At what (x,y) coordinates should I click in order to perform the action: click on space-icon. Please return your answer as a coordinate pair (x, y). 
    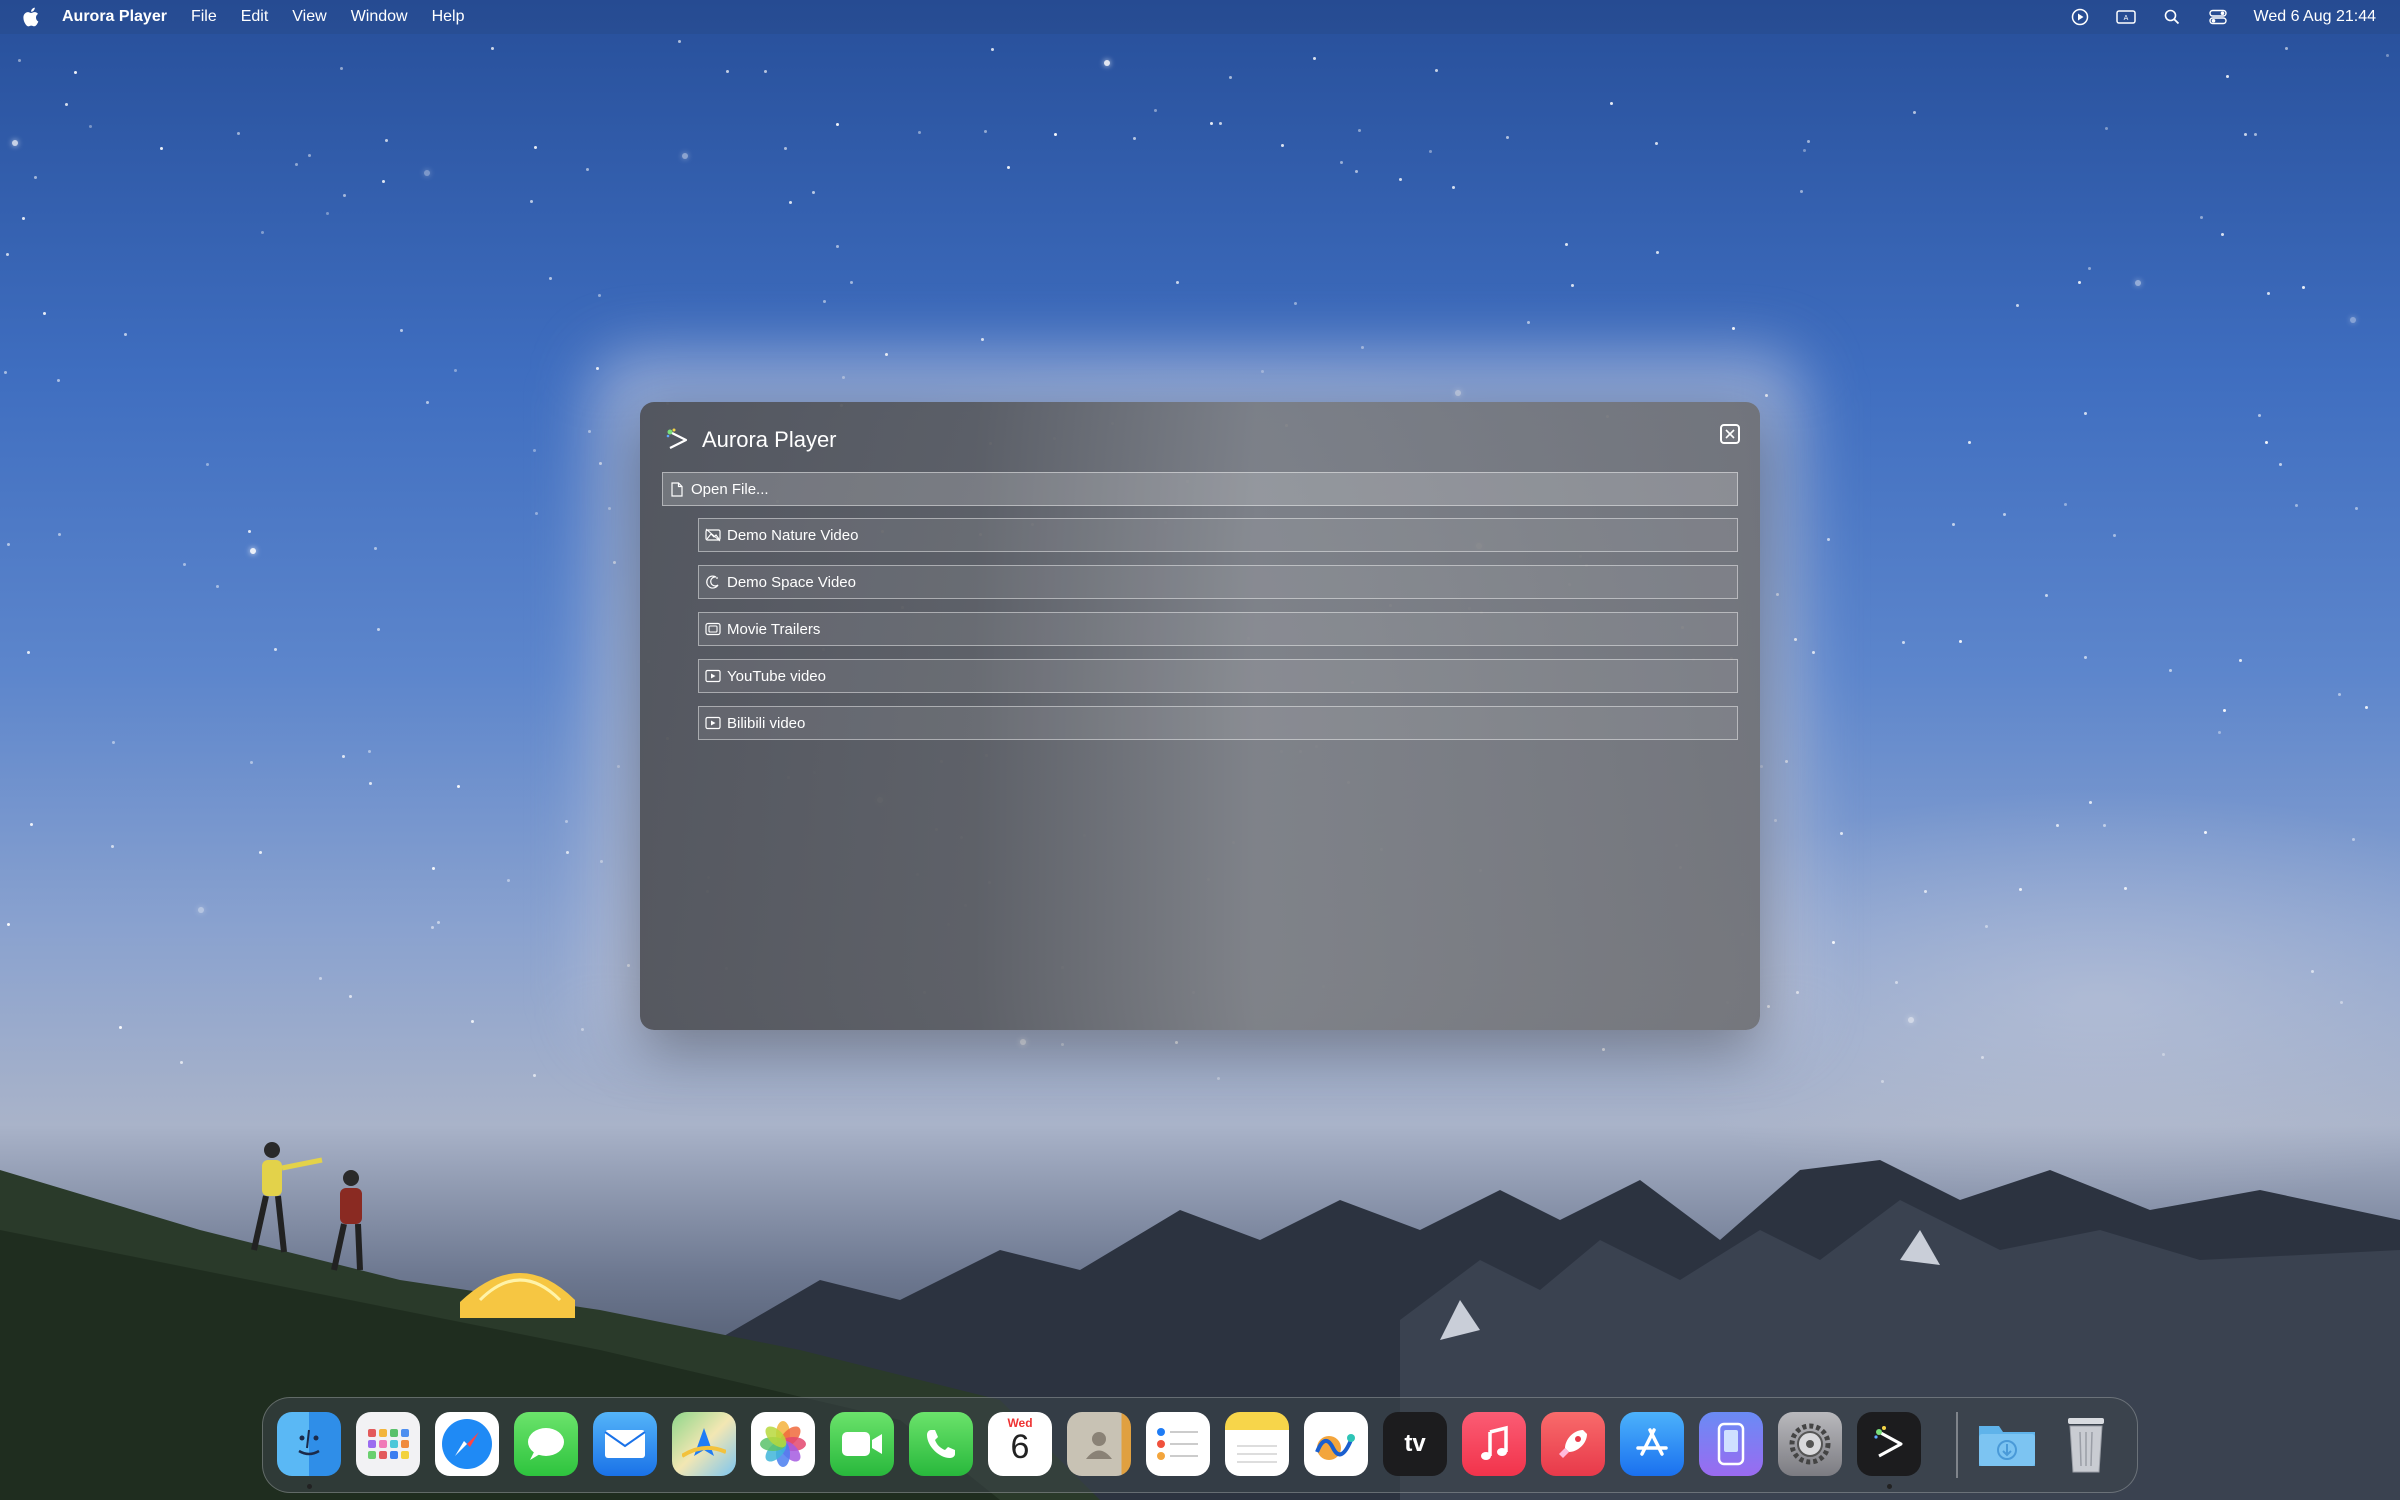
    Looking at the image, I should click on (713, 582).